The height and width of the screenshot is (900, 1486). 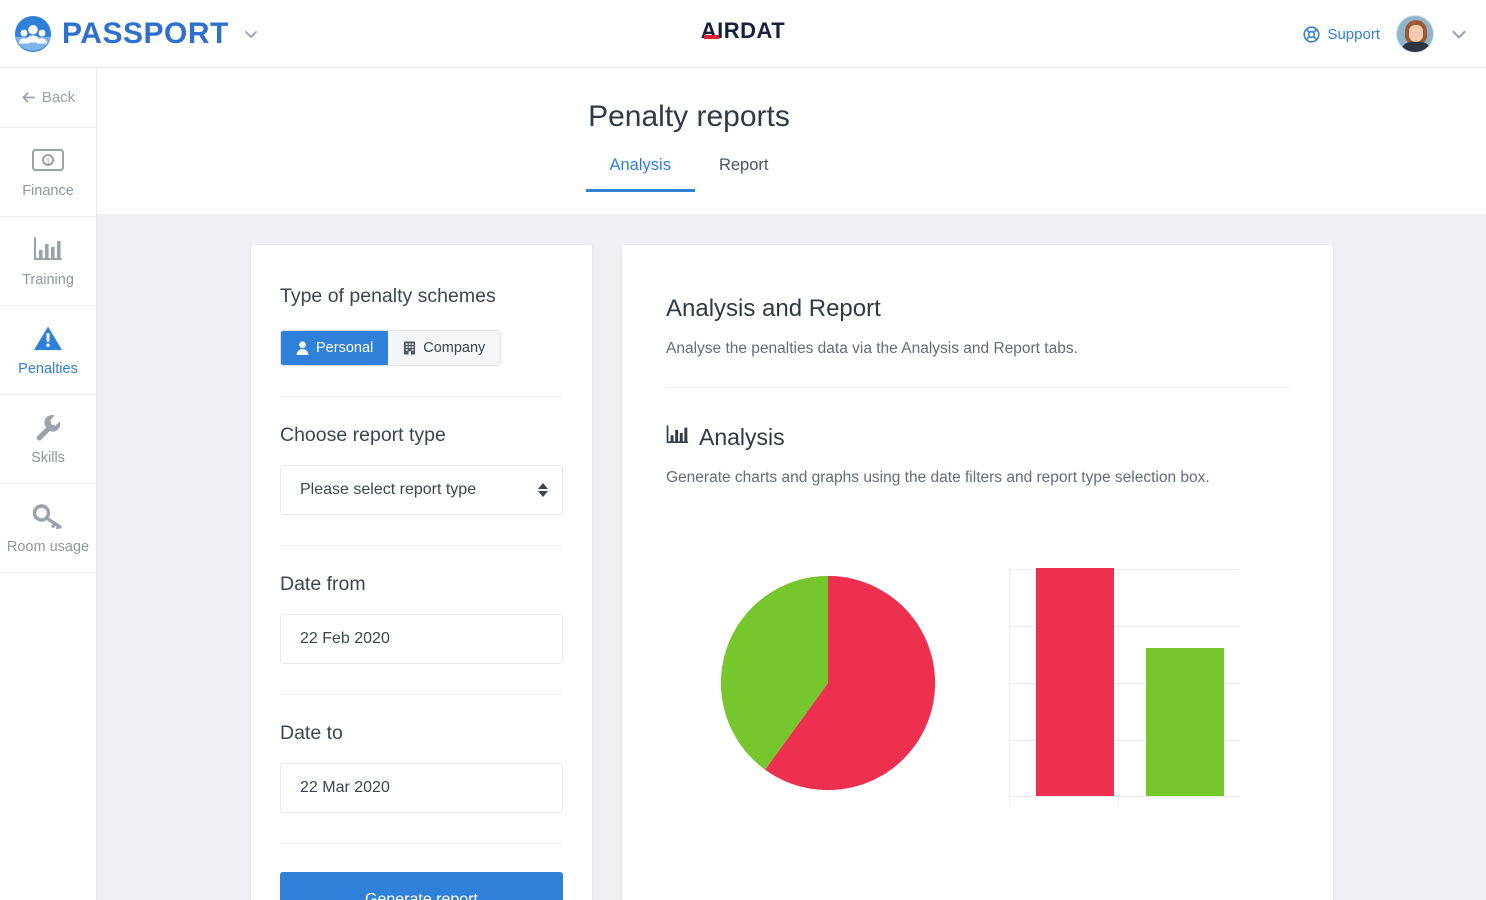 I want to click on date-to-value: 22 Mar 2020, so click(x=345, y=787).